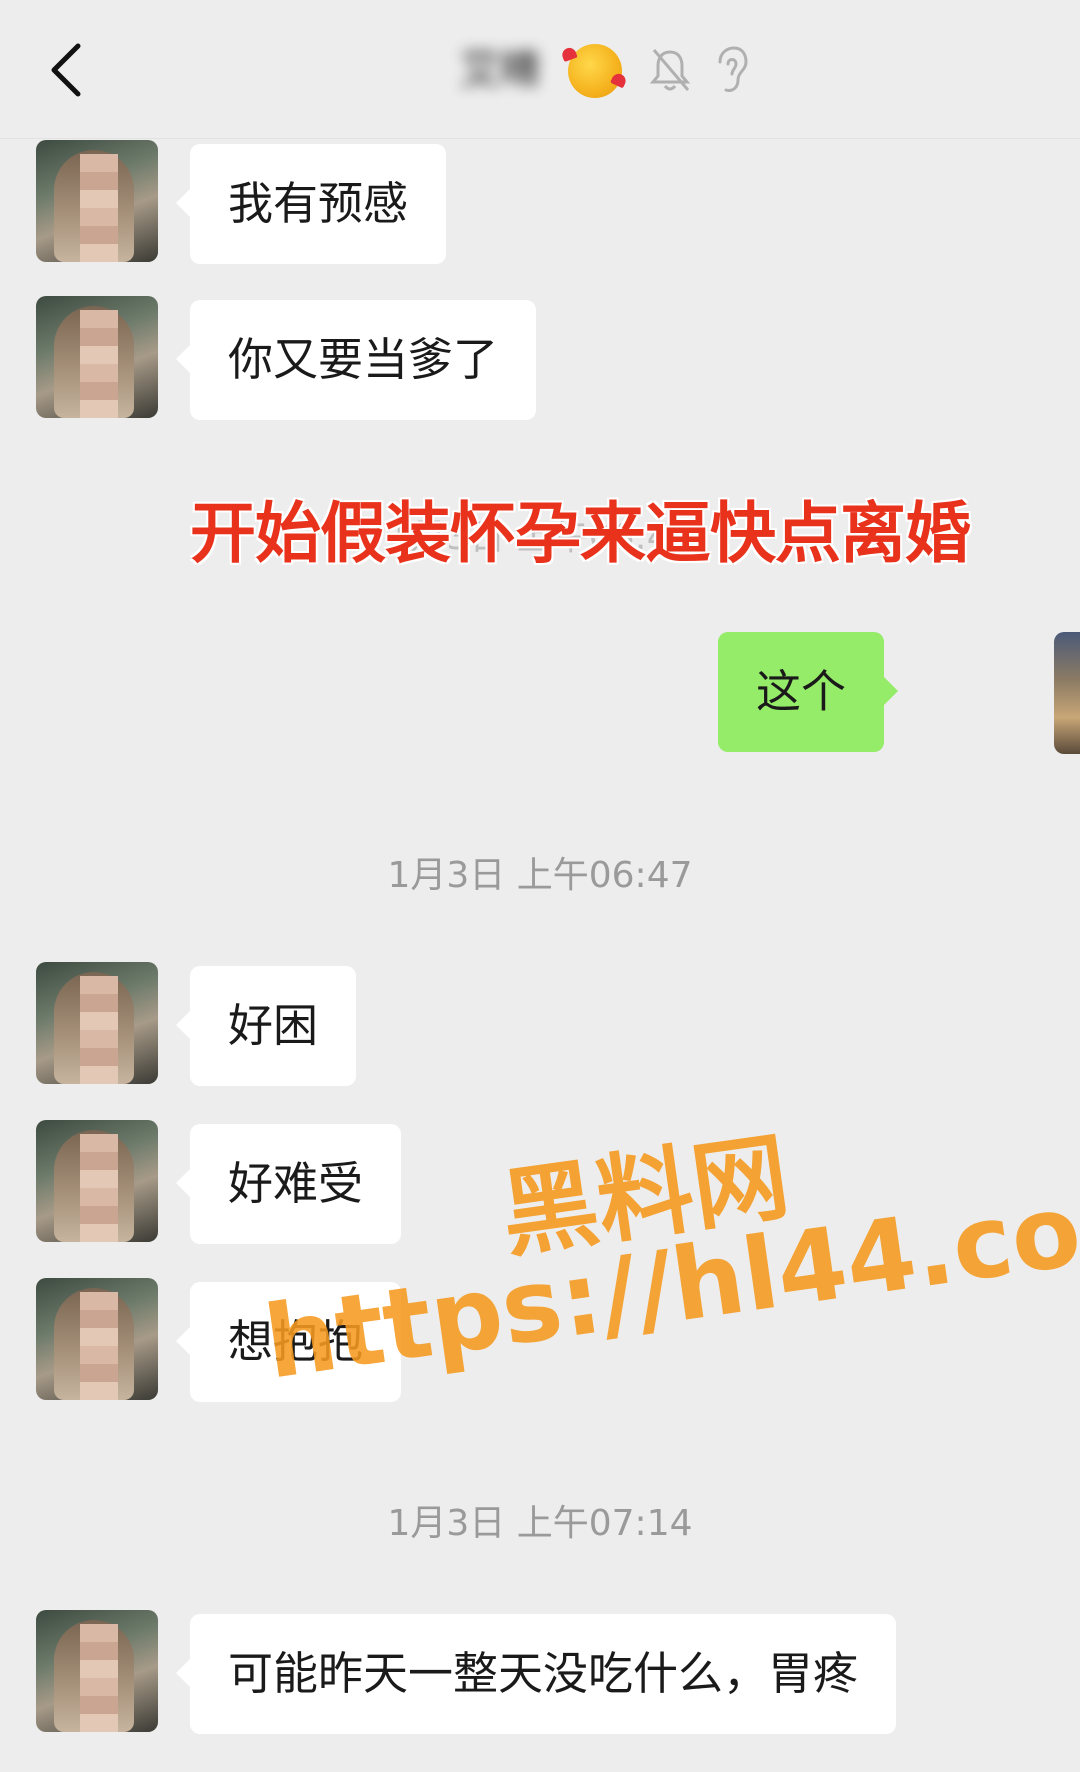 Image resolution: width=1080 pixels, height=1772 pixels. I want to click on annotation-overlay: 开始假装怀孕来逼快点离婚, so click(580, 533).